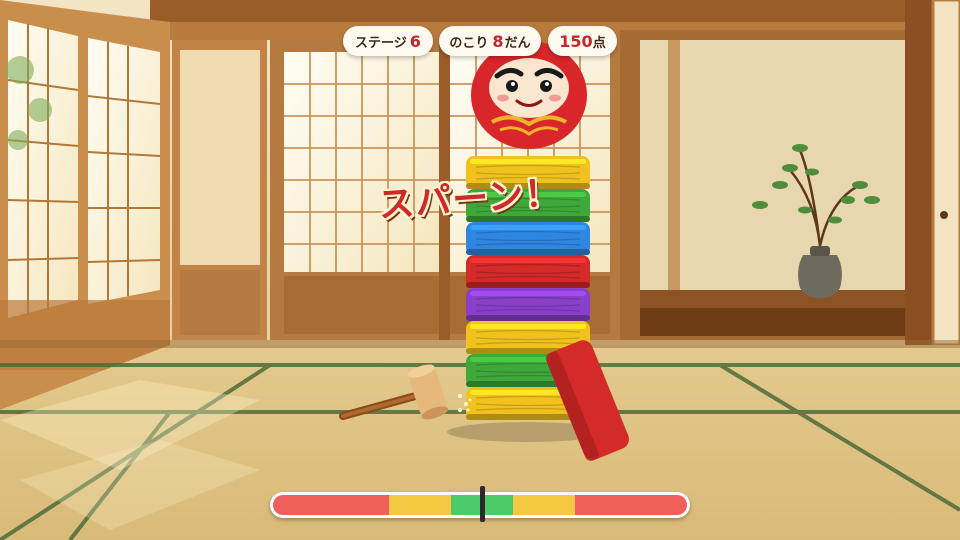 The image size is (960, 540). I want to click on timing-meter-needle, so click(483, 504).